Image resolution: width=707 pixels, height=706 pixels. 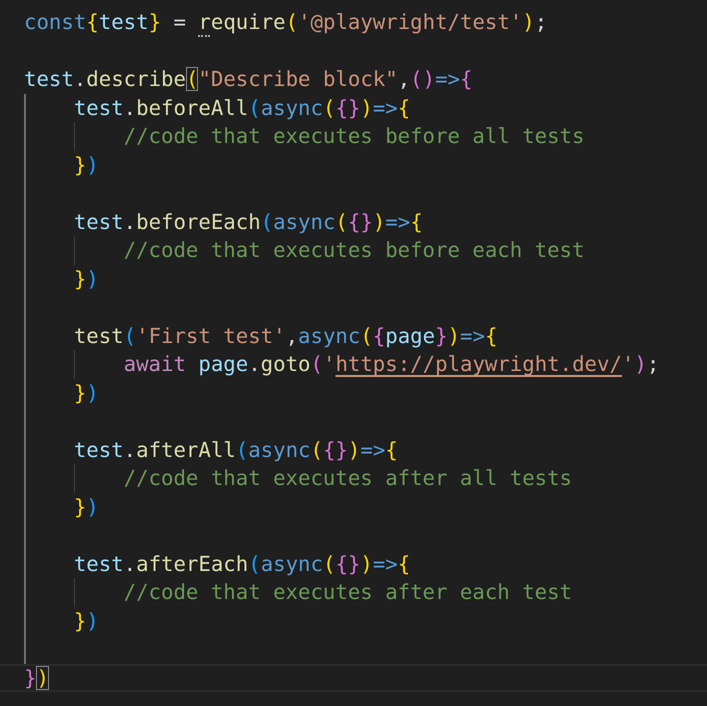 What do you see at coordinates (241, 108) in the screenshot?
I see `code-line: test.beforeAll(async({})=>{` at bounding box center [241, 108].